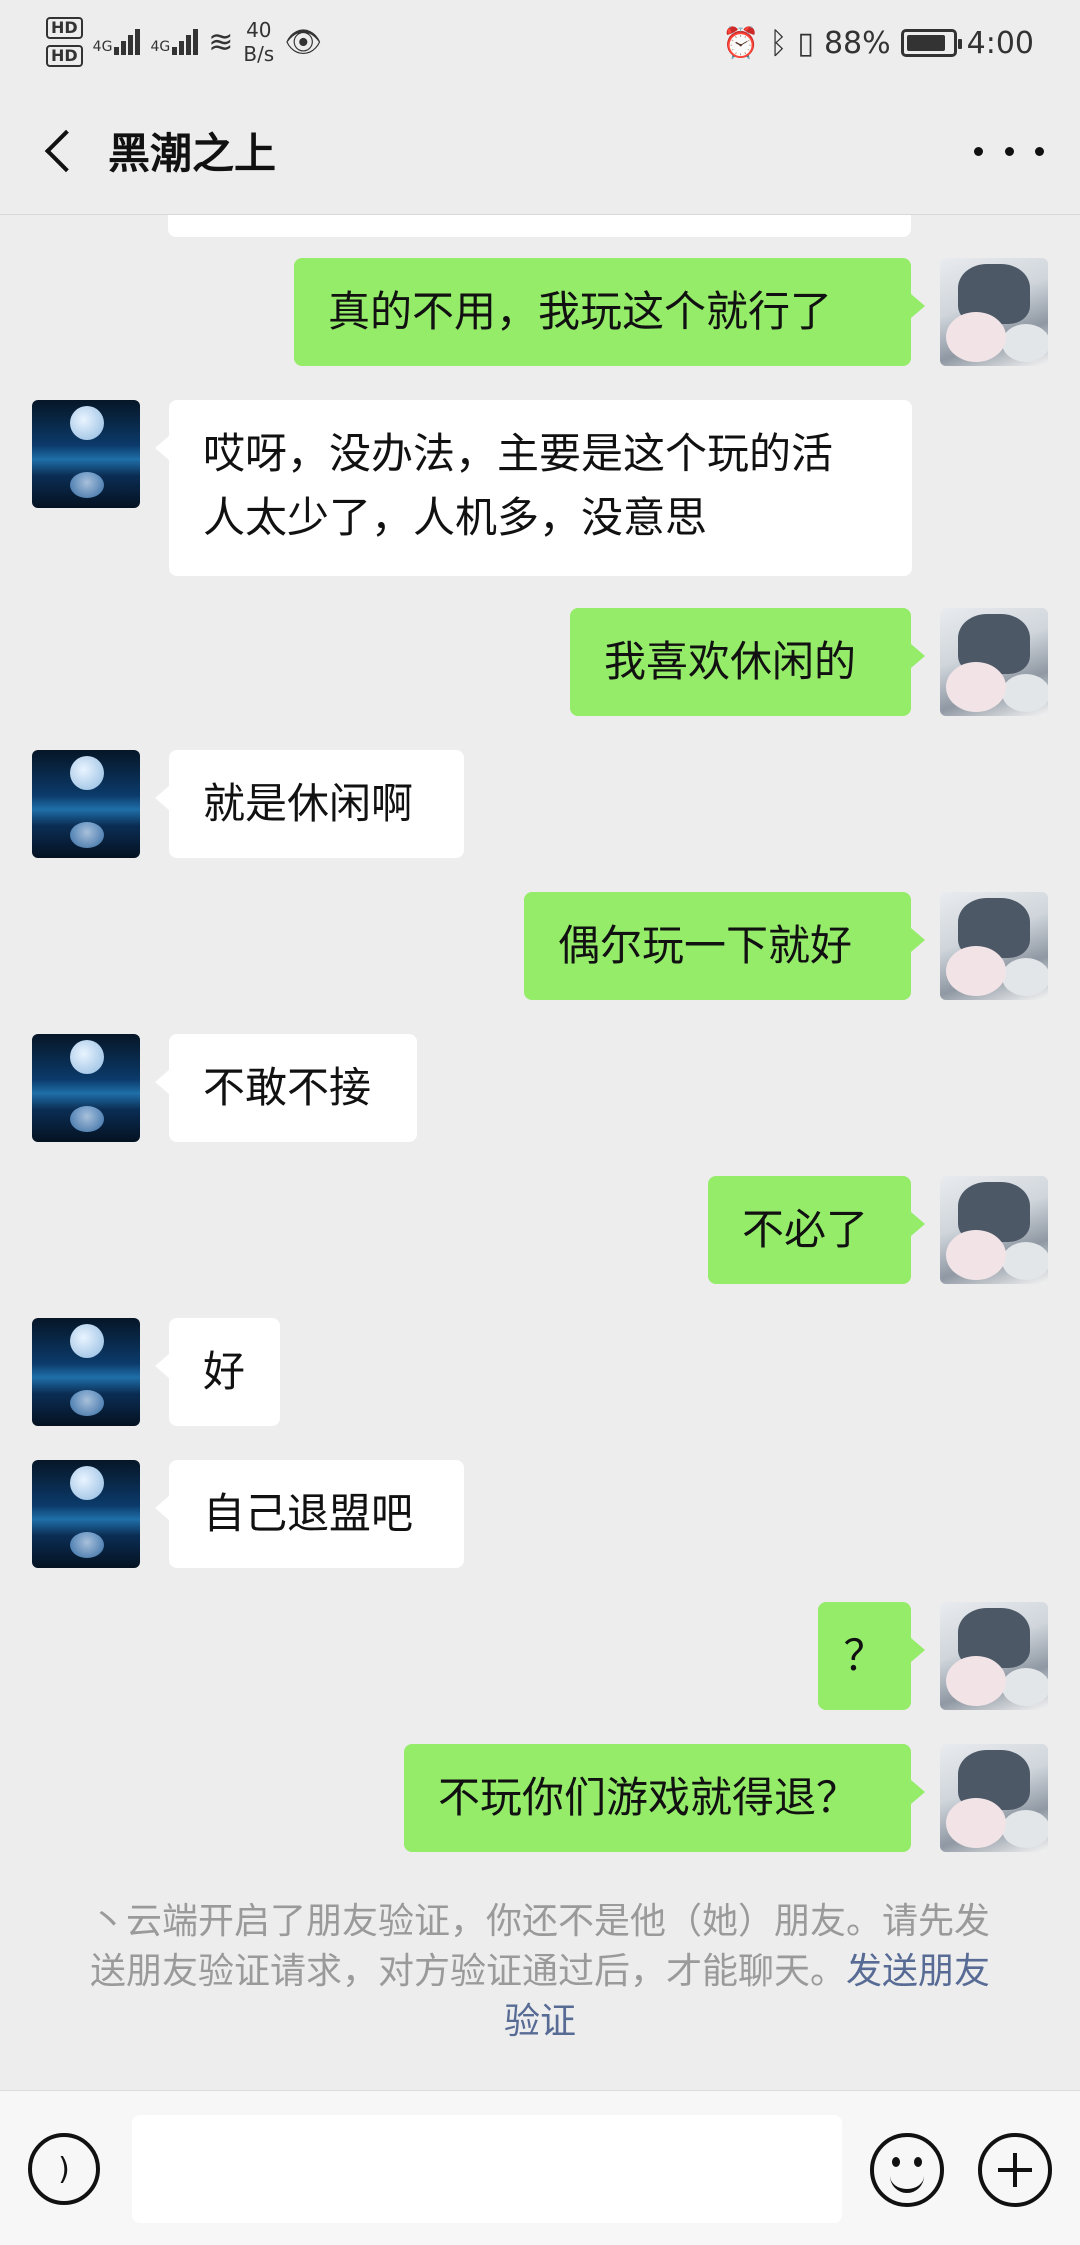  Describe the element at coordinates (259, 54) in the screenshot. I see `network-speed-unit: B/s` at that location.